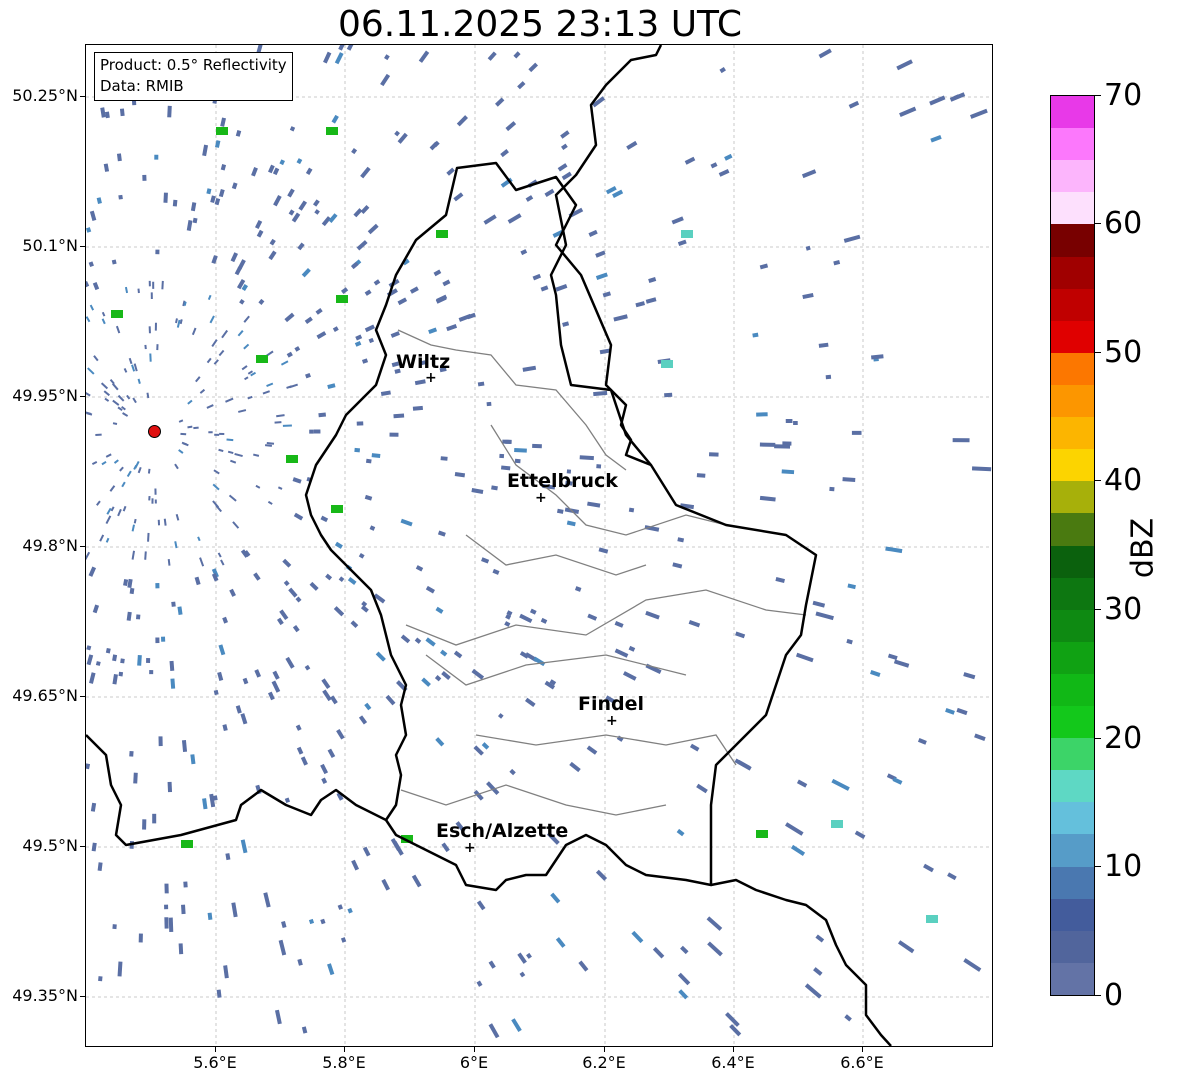 Image resolution: width=1184 pixels, height=1081 pixels. Describe the element at coordinates (612, 721) in the screenshot. I see `city-marker-findel: +` at that location.